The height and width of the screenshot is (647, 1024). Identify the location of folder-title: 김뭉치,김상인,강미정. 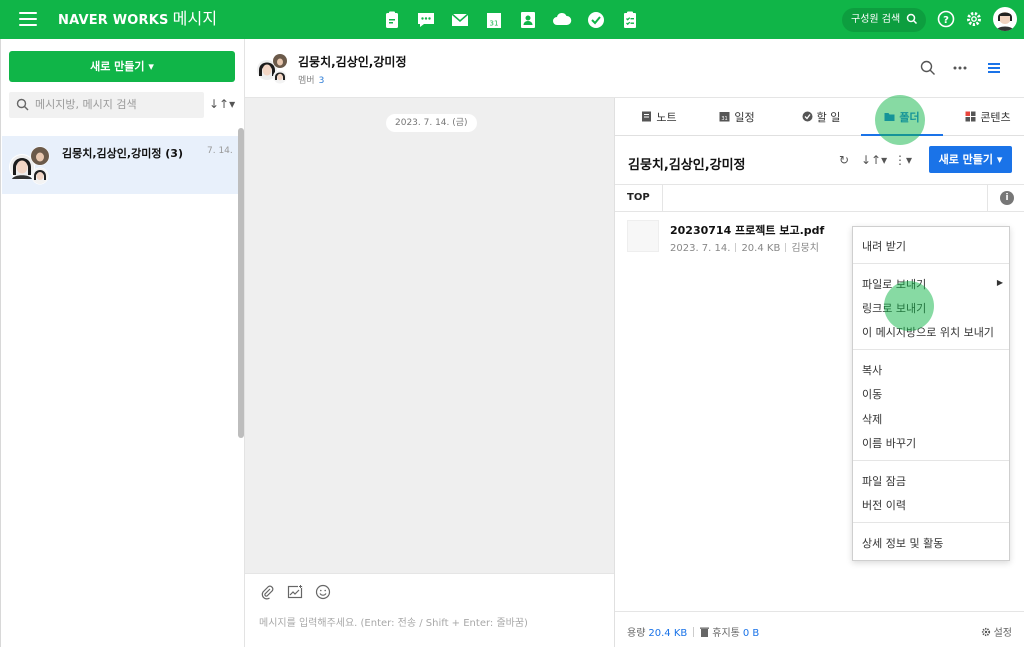
(687, 165).